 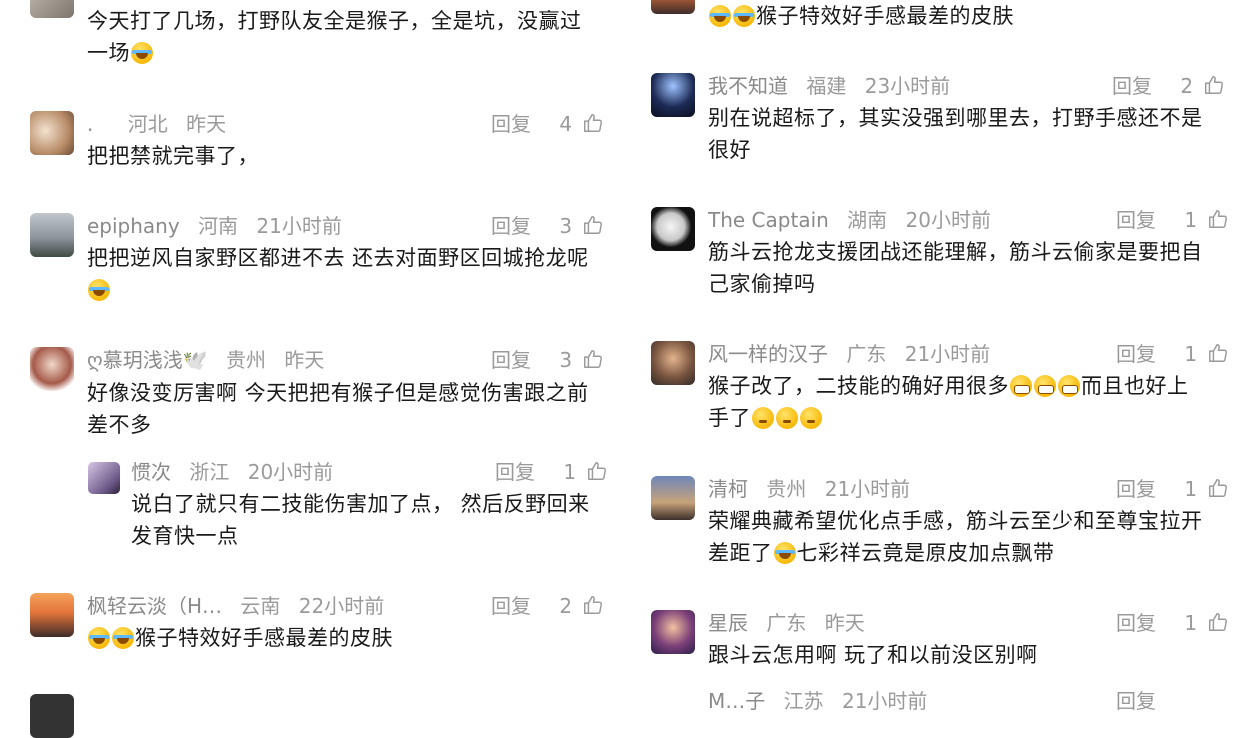 I want to click on comment-text: 跟斗云怎用啊 玩了和以前没区别啊, so click(x=873, y=655).